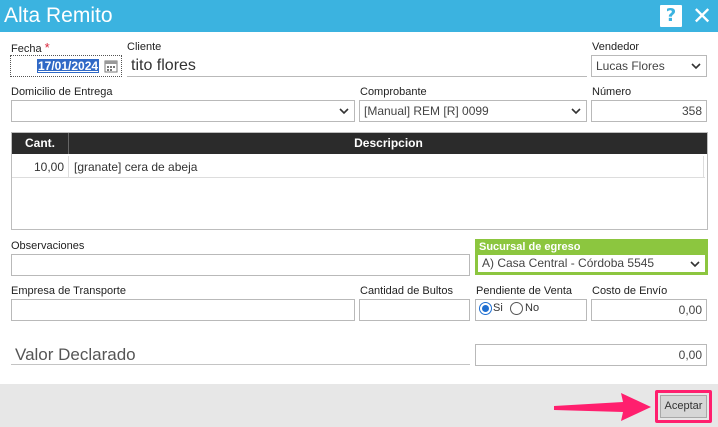  Describe the element at coordinates (183, 111) in the screenshot. I see `domicilio-select` at that location.